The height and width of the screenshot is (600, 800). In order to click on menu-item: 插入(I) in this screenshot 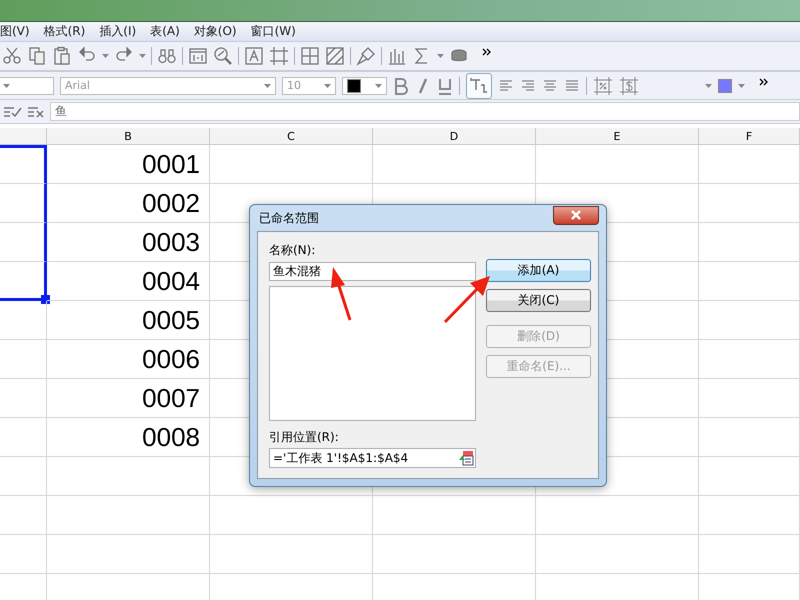, I will do `click(117, 31)`.